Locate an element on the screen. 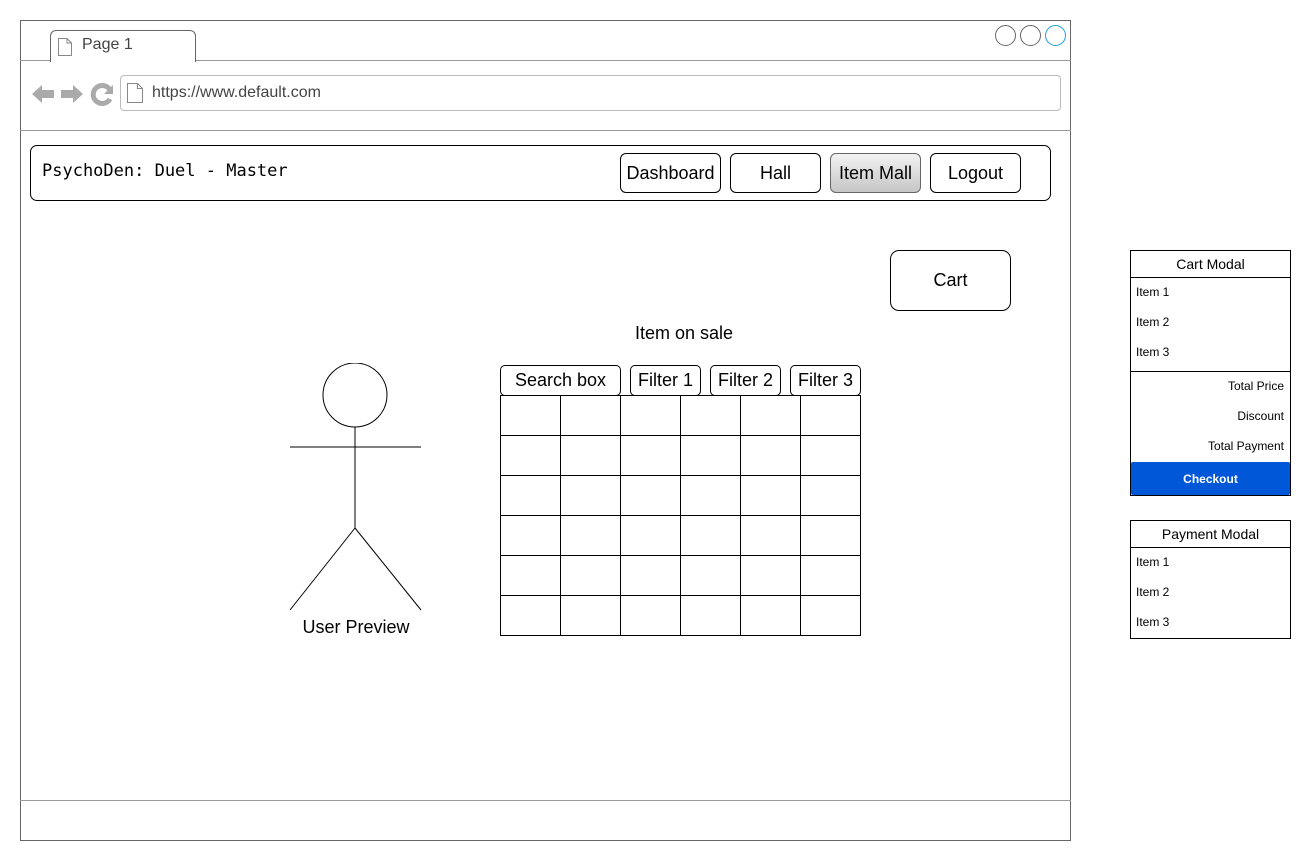  cart-item: Item 1 is located at coordinates (1210, 293).